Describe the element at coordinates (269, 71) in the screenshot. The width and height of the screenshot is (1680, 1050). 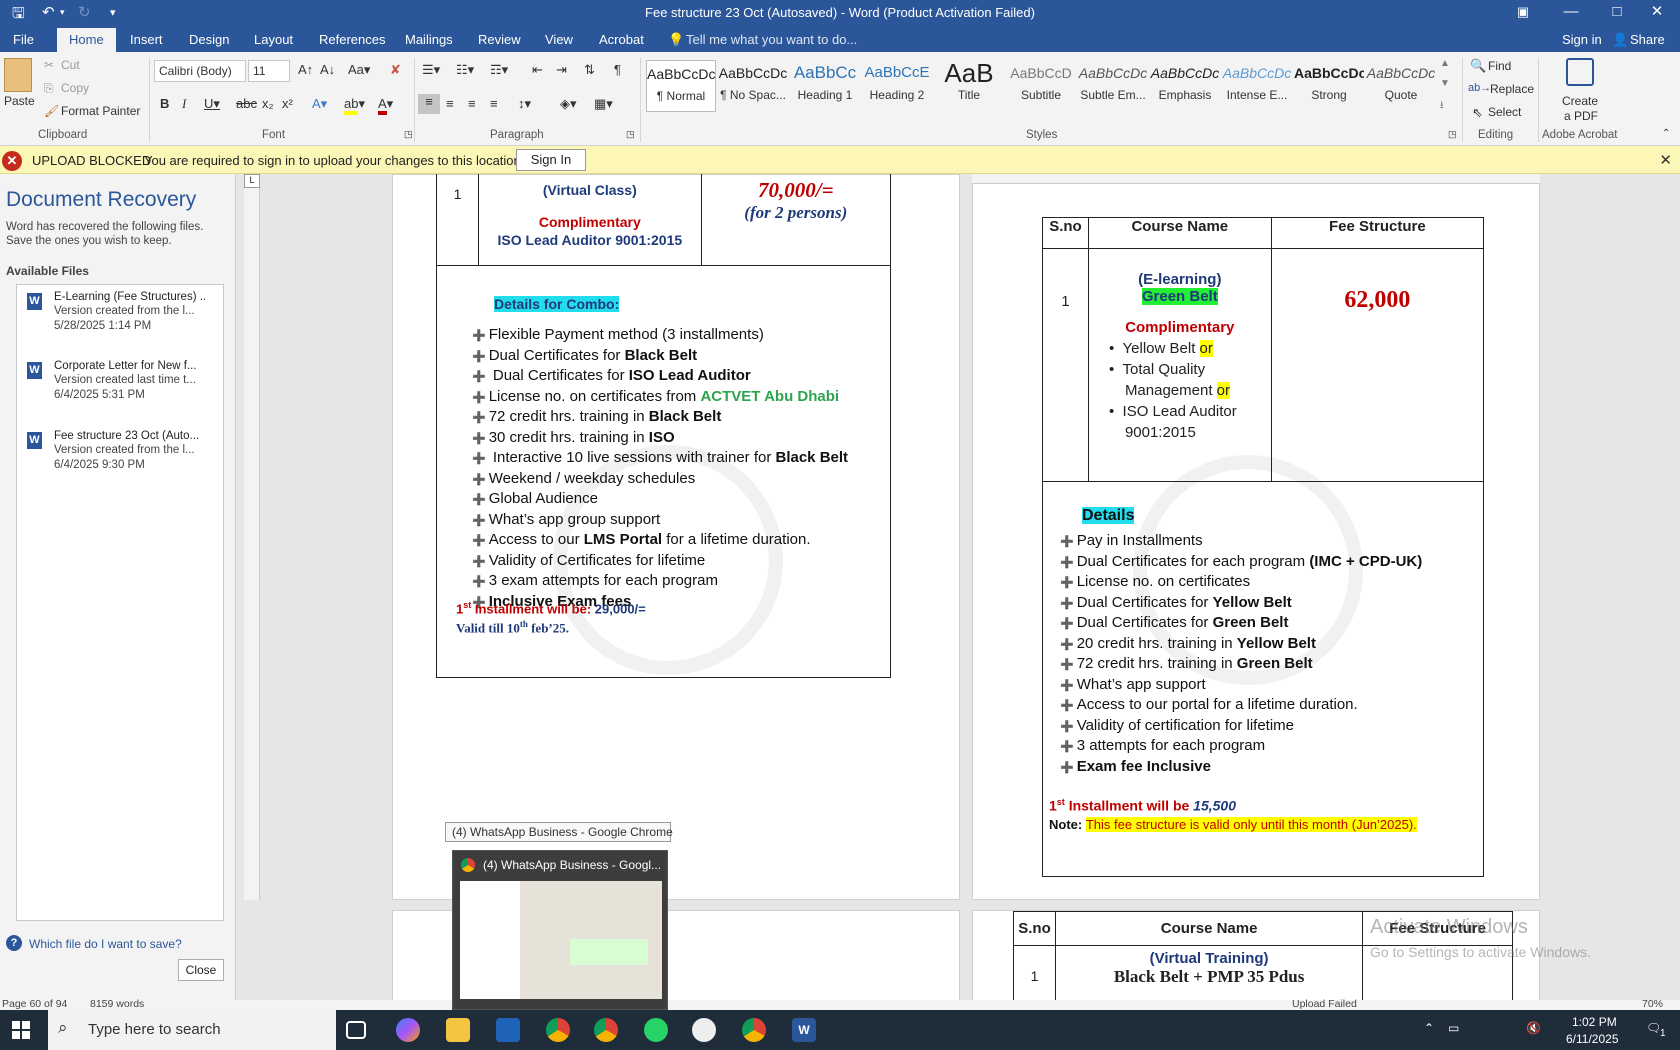
I see `font-size-box: 11` at that location.